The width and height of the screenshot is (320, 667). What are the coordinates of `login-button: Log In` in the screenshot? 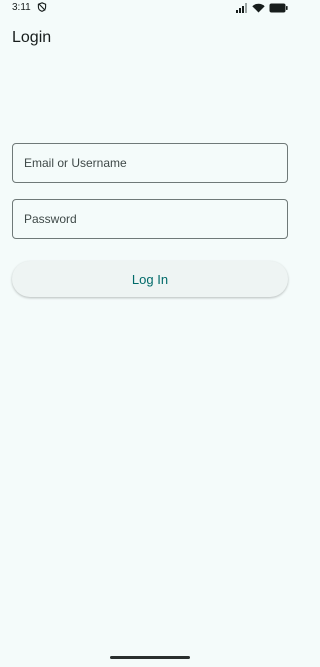 It's located at (150, 279).